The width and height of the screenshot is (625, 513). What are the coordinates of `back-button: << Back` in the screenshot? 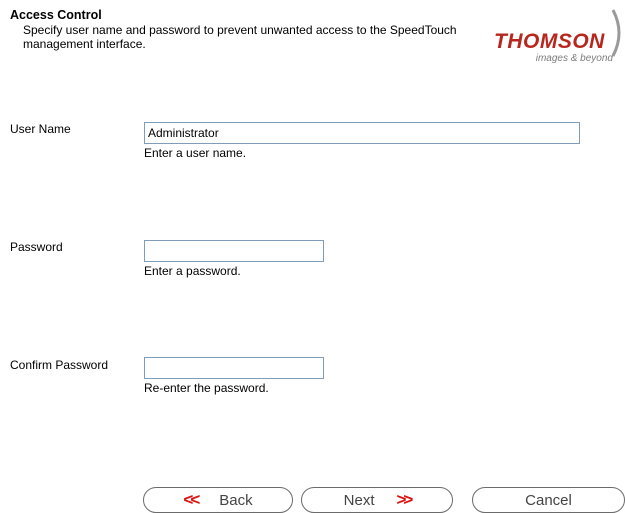 It's located at (218, 500).